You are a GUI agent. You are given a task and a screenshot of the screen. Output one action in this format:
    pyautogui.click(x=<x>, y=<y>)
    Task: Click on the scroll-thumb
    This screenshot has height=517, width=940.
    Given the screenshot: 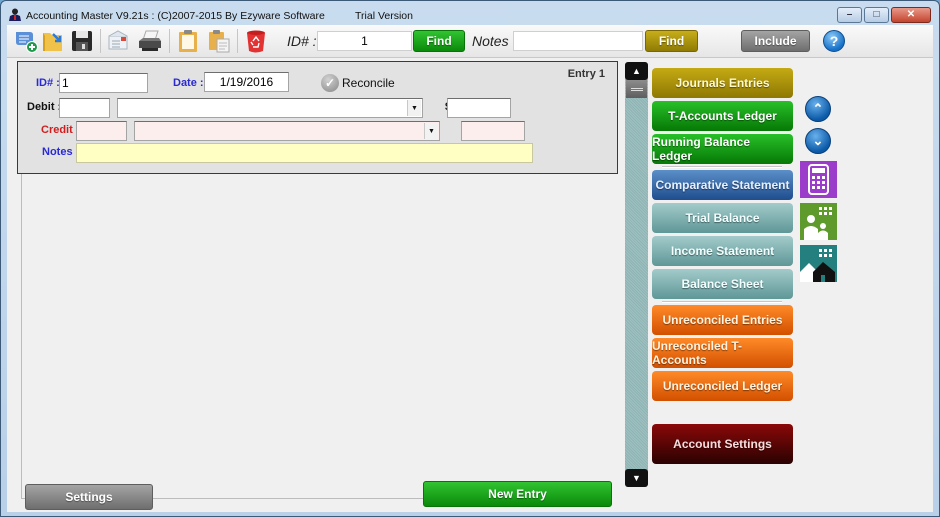 What is the action you would take?
    pyautogui.click(x=636, y=89)
    